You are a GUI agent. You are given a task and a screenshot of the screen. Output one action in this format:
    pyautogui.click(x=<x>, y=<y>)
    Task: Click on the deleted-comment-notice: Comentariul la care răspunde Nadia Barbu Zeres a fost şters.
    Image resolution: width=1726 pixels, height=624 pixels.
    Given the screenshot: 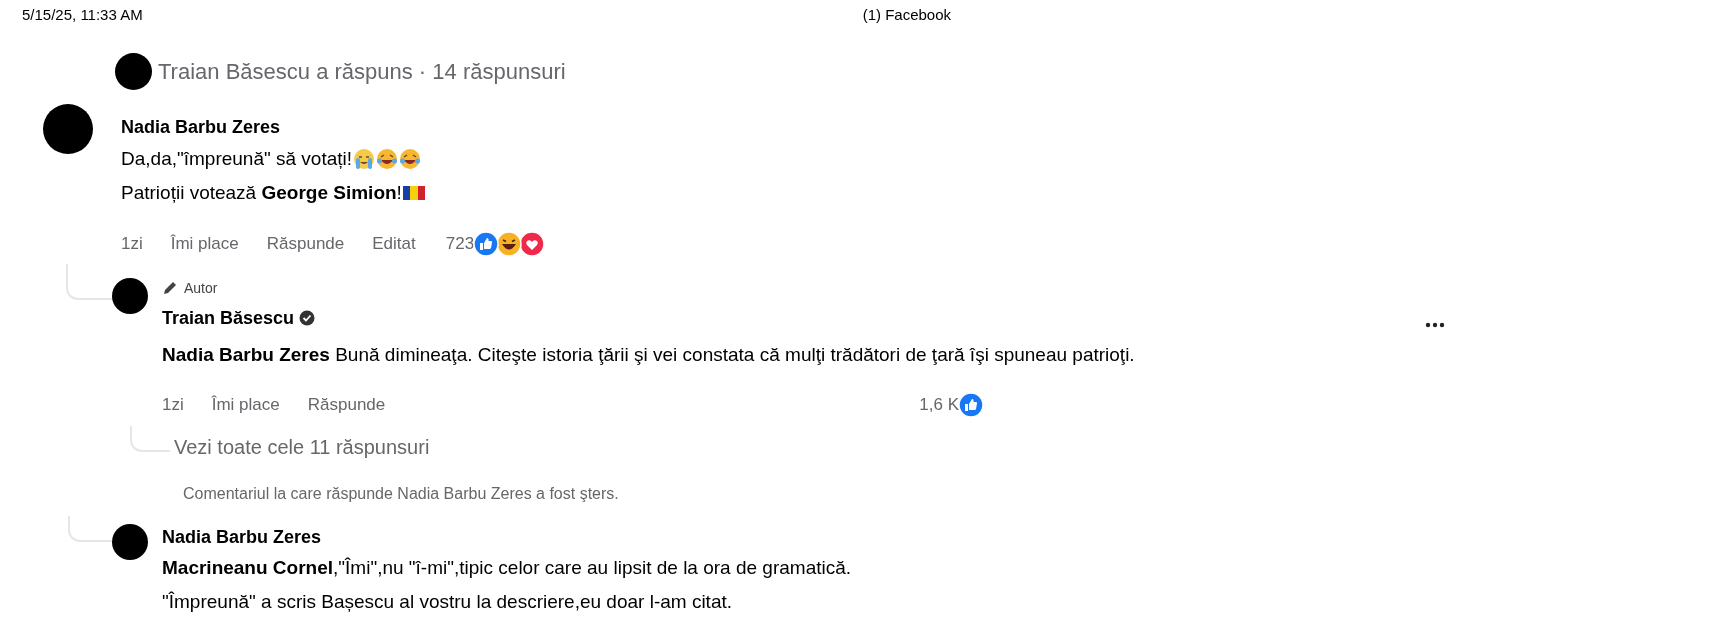 What is the action you would take?
    pyautogui.click(x=401, y=493)
    